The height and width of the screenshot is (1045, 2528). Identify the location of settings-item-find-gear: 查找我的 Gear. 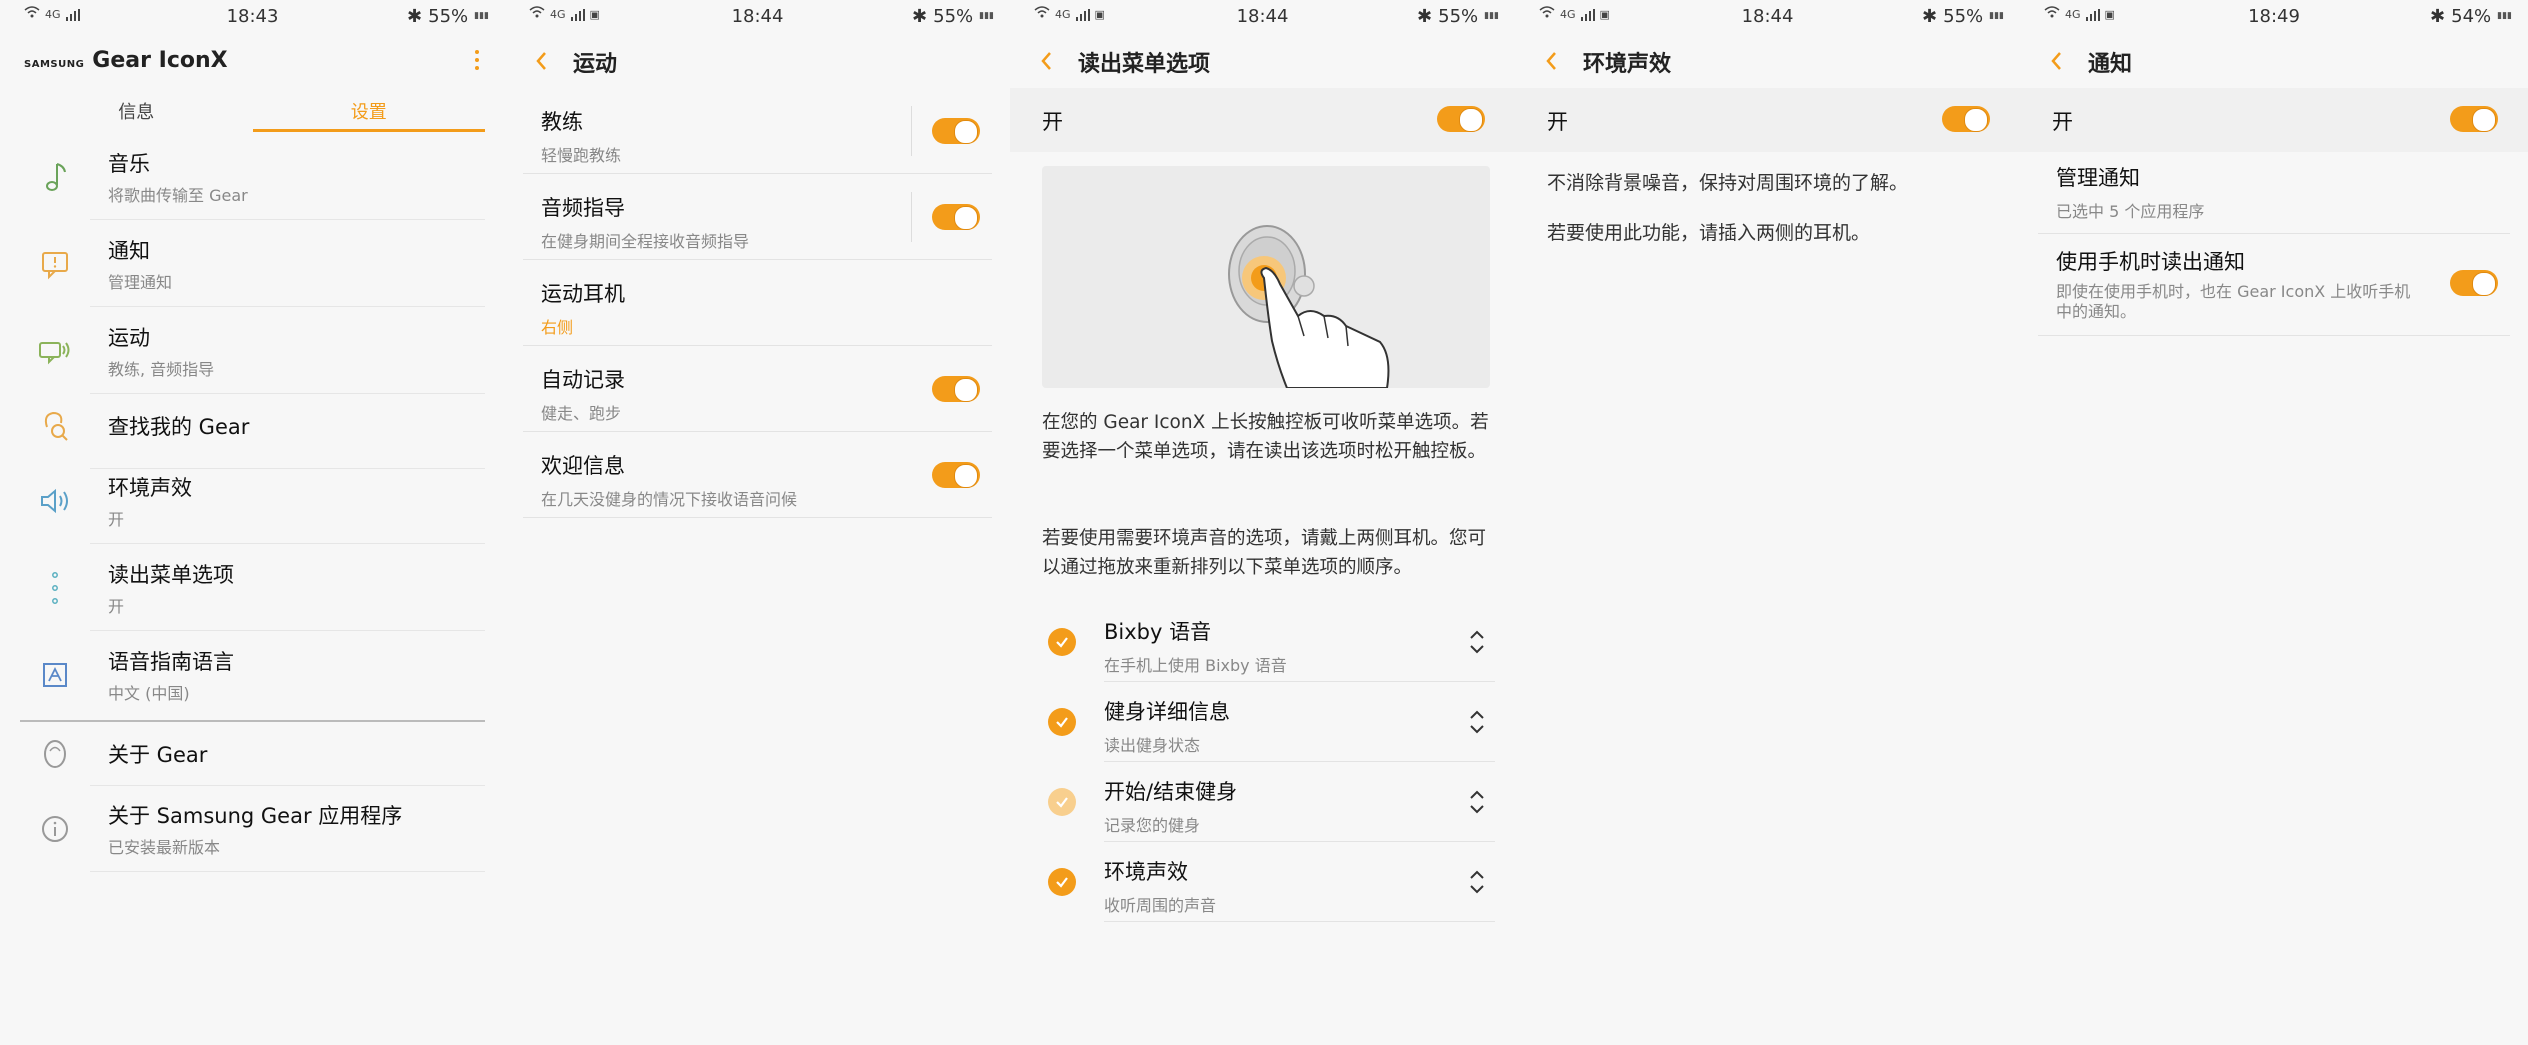
(252, 426).